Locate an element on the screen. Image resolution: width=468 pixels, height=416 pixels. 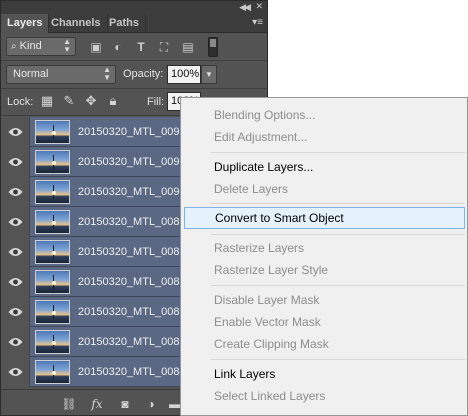
new-adjustment-layer-icon: ◑ is located at coordinates (151, 404).